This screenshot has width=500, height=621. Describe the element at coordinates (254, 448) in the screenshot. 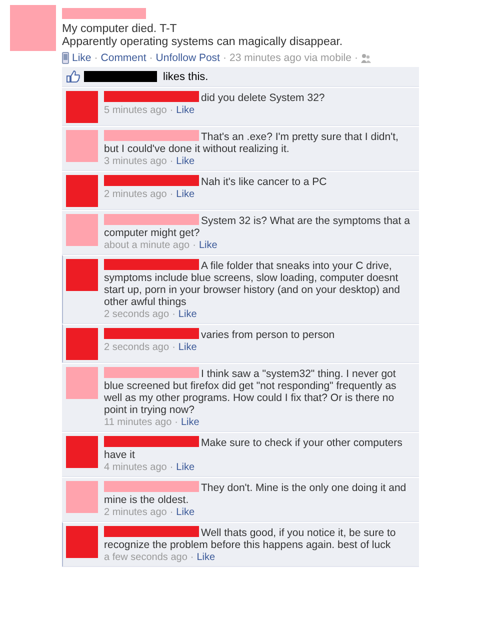

I see `comment-text: Make sure to check if your other computers have it` at that location.